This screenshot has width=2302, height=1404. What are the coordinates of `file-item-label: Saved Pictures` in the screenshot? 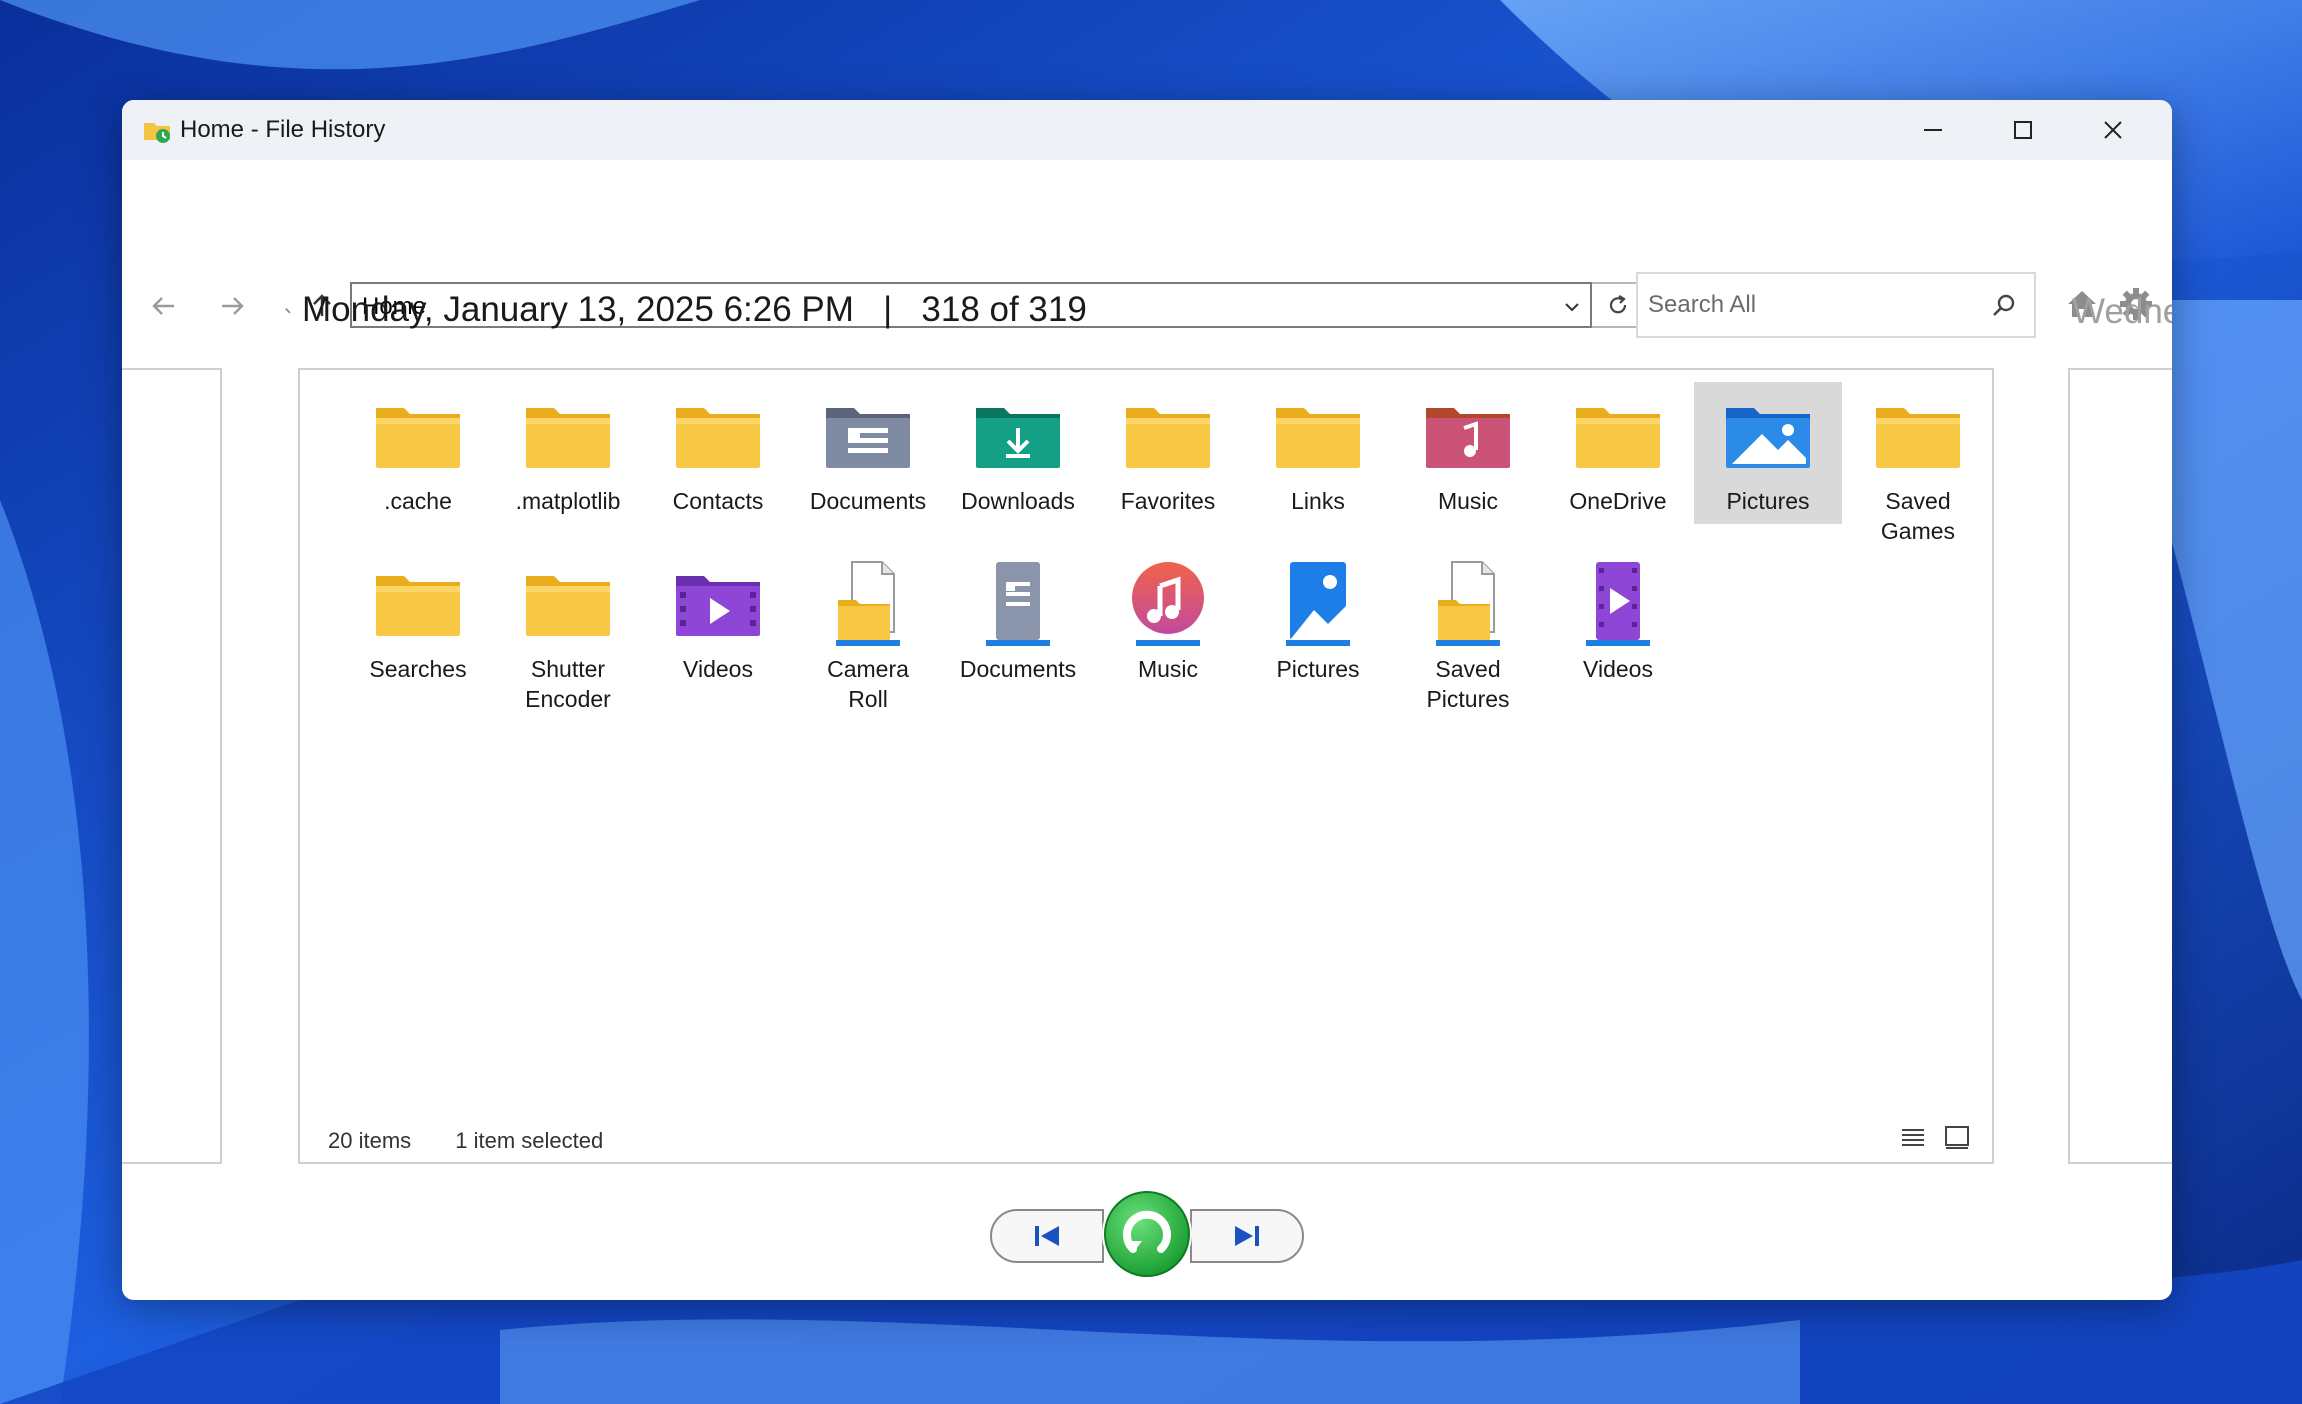 It's located at (1468, 684).